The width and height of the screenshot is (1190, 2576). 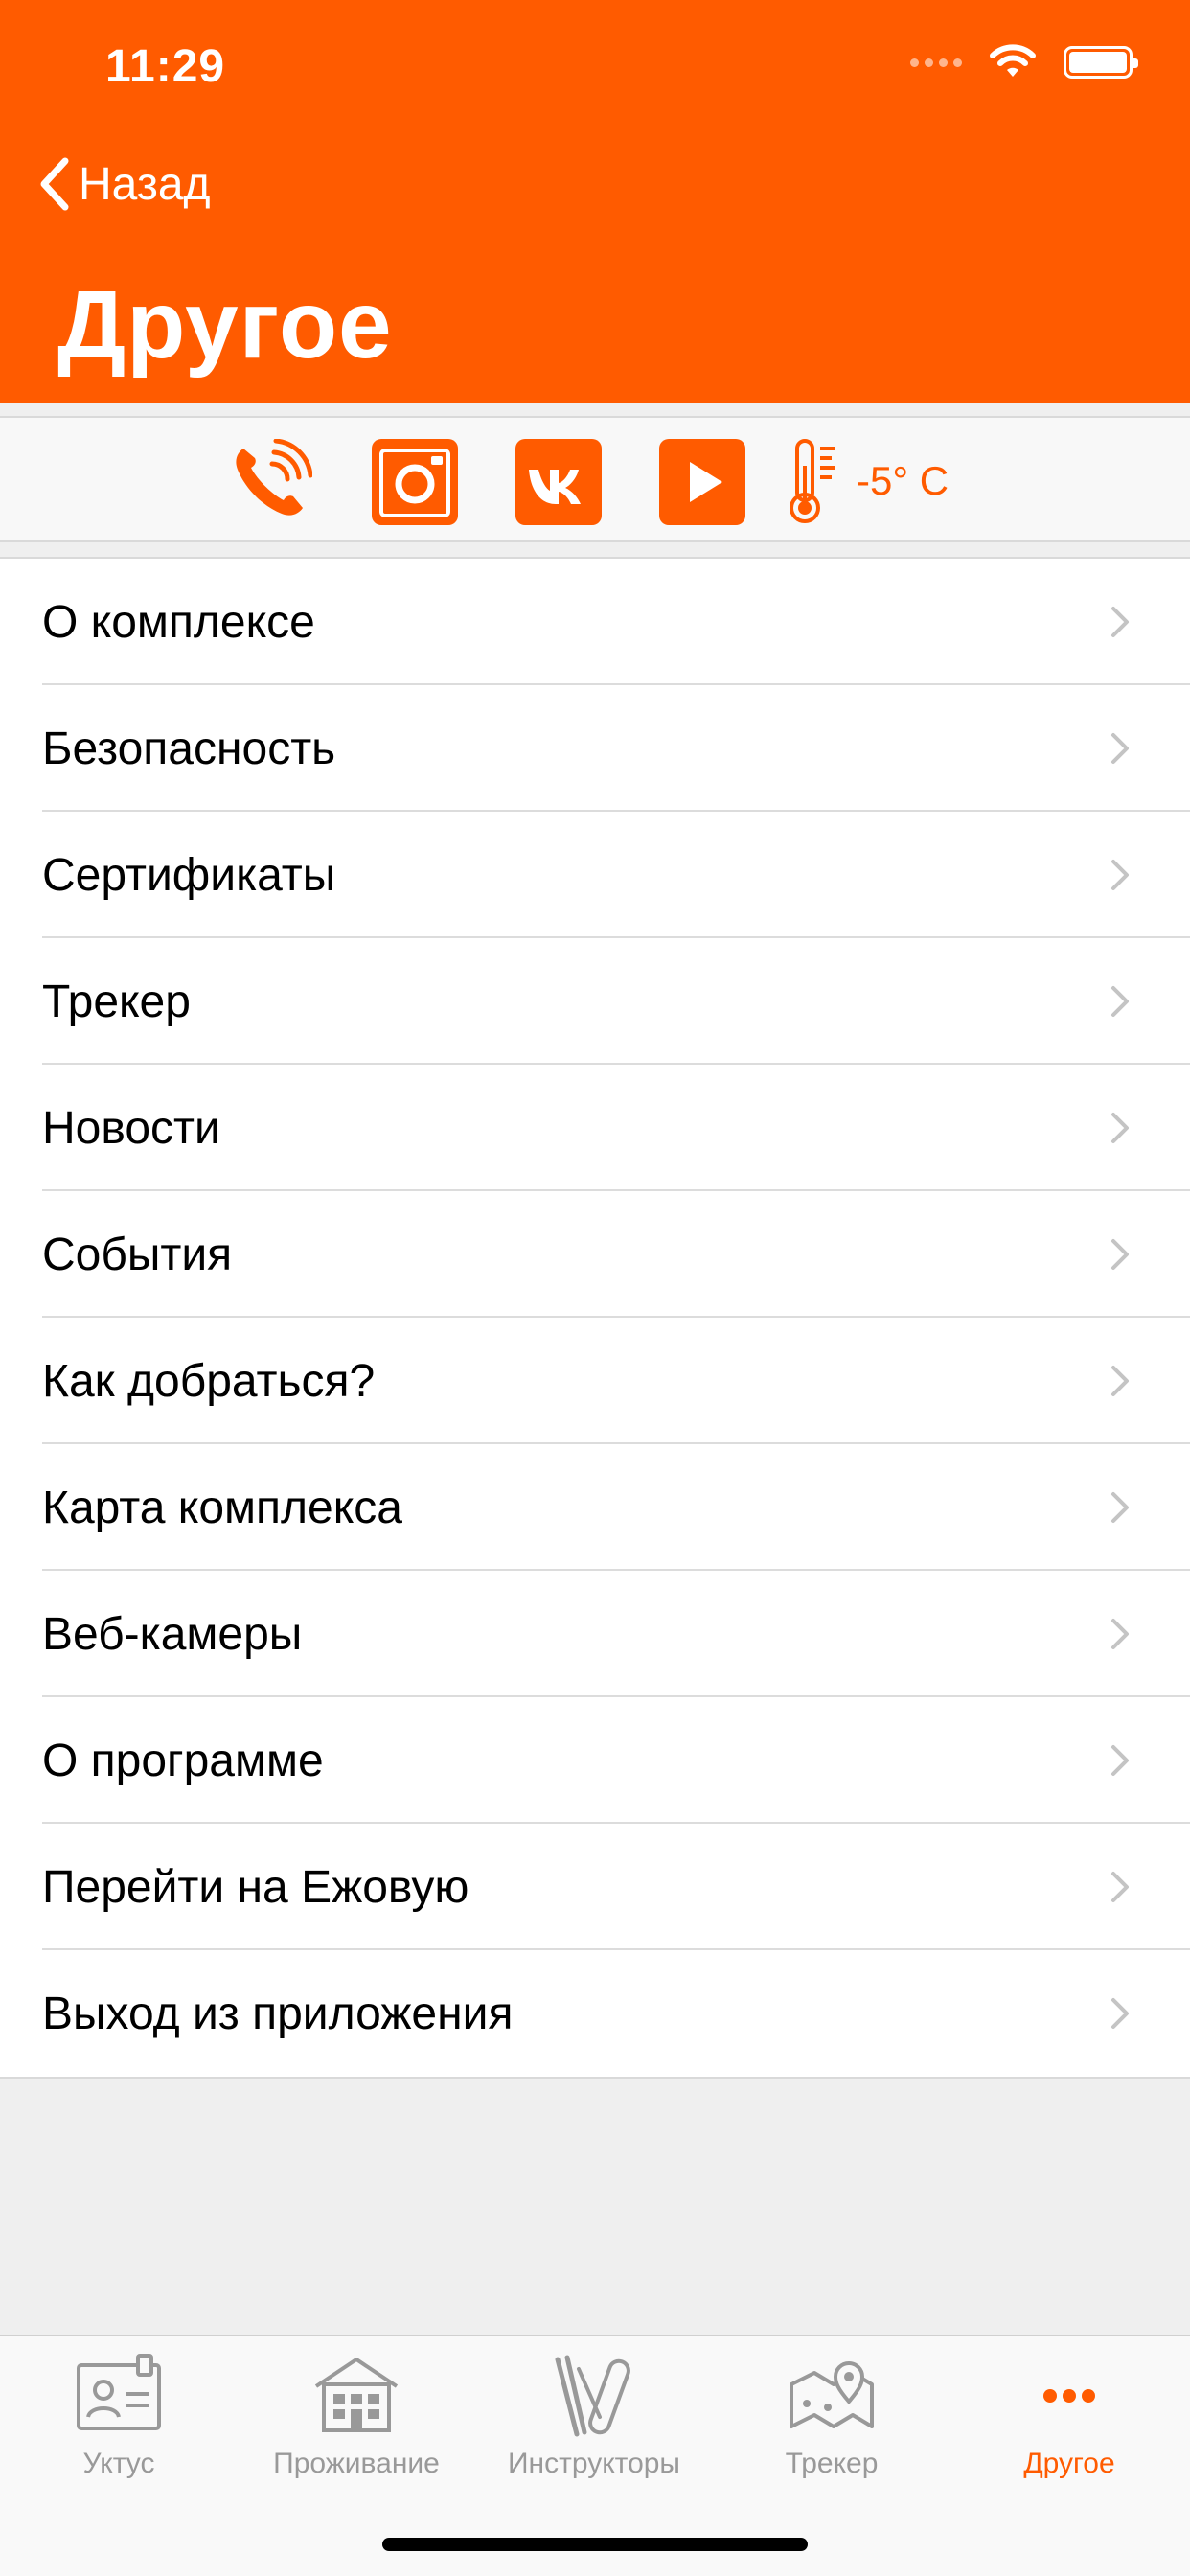 I want to click on phone-icon, so click(x=269, y=482).